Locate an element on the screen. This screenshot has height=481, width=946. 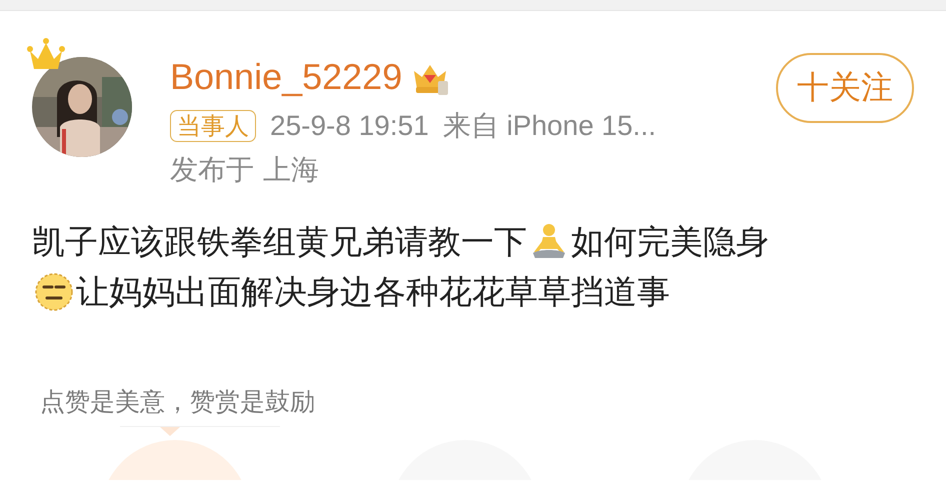
username: Bonnie_52229 is located at coordinates (286, 77).